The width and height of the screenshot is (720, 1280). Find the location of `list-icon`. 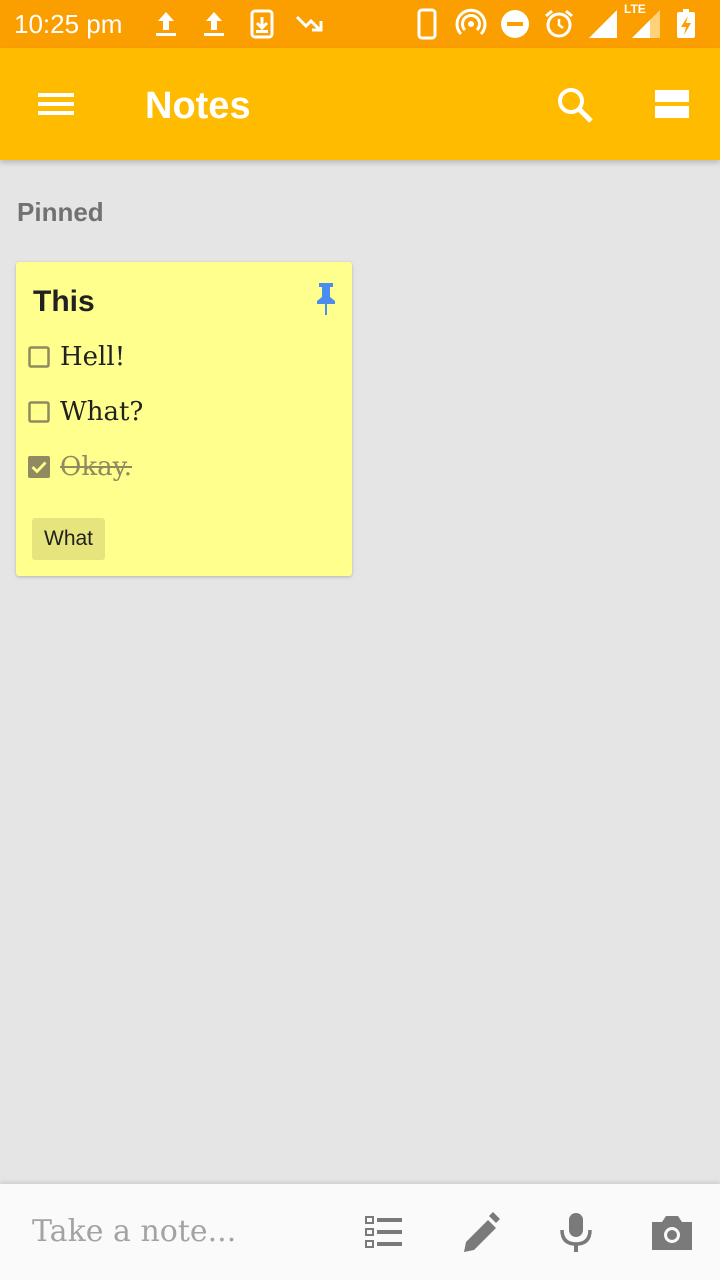

list-icon is located at coordinates (384, 1232).